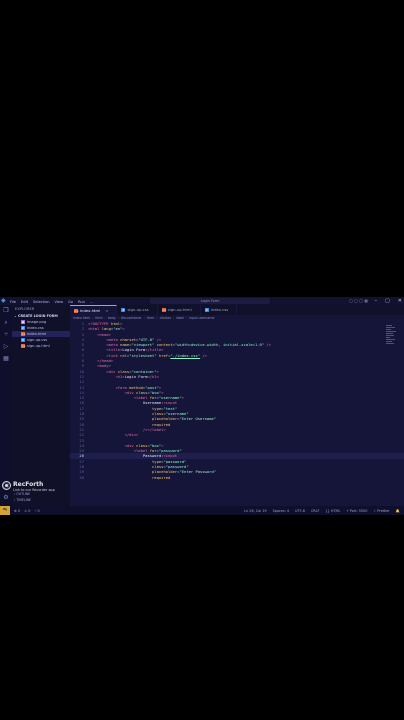 This screenshot has width=404, height=720. I want to click on breadcrumb-item: body, so click(112, 318).